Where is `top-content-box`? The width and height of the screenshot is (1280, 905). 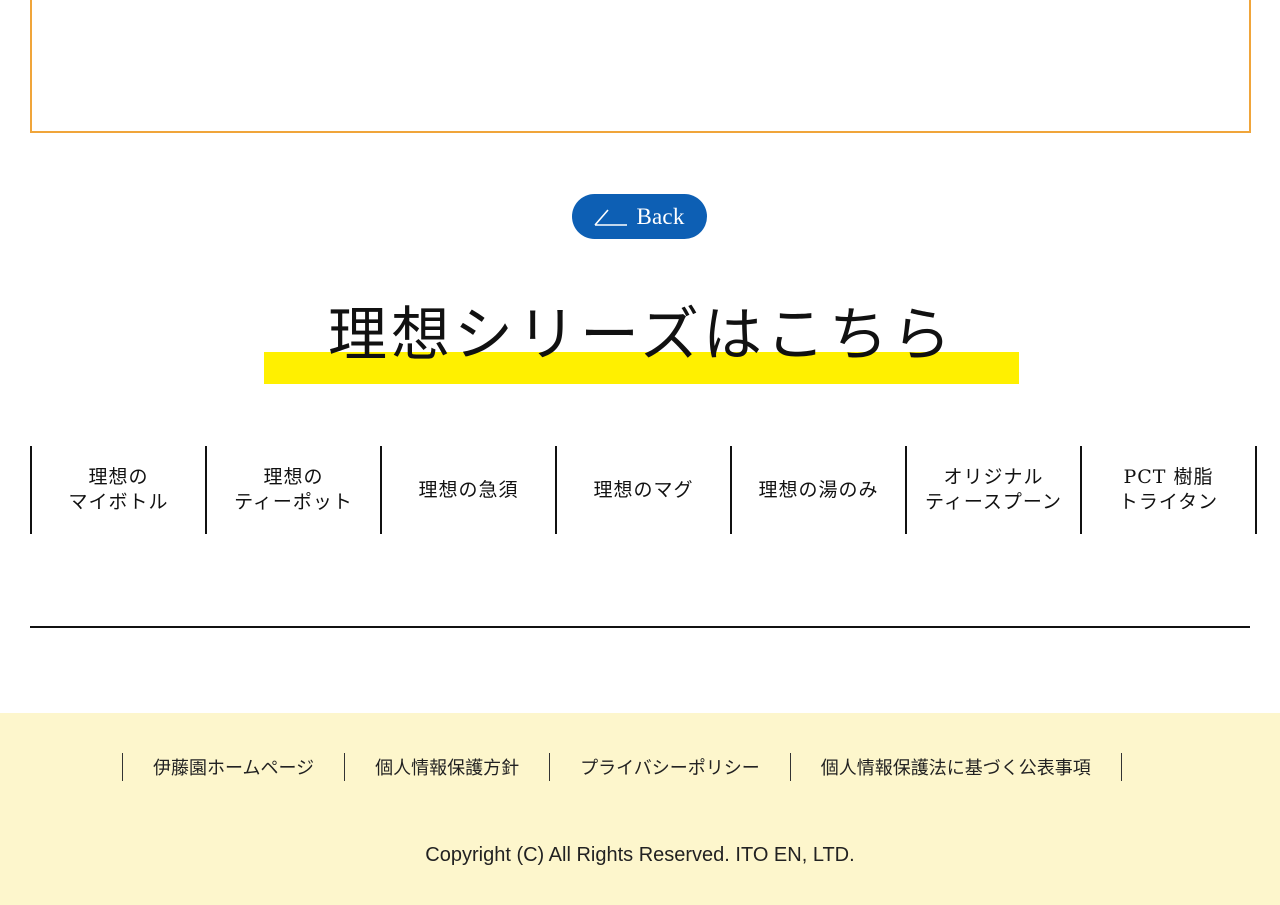
top-content-box is located at coordinates (640, 66).